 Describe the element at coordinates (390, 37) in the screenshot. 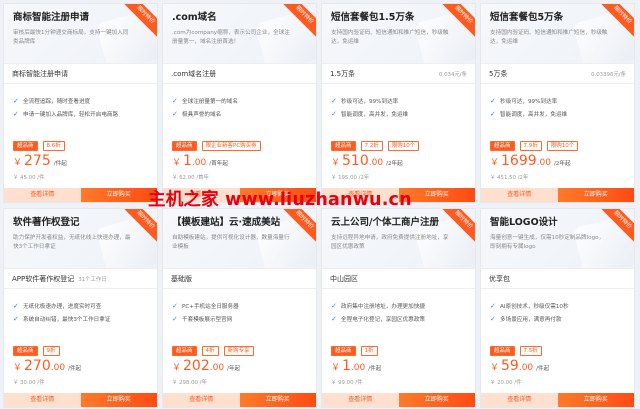

I see `card-description: 支持国内验证码、短信通知和推广短信，秒级触达，免运维` at that location.